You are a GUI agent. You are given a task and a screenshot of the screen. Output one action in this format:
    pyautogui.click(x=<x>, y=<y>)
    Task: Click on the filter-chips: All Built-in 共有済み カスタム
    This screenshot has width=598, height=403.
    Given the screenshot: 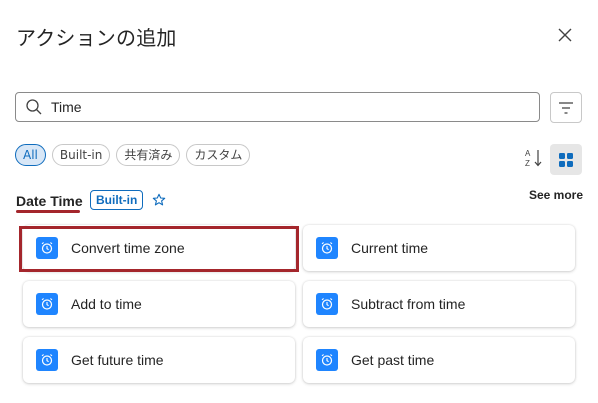 What is the action you would take?
    pyautogui.click(x=133, y=155)
    